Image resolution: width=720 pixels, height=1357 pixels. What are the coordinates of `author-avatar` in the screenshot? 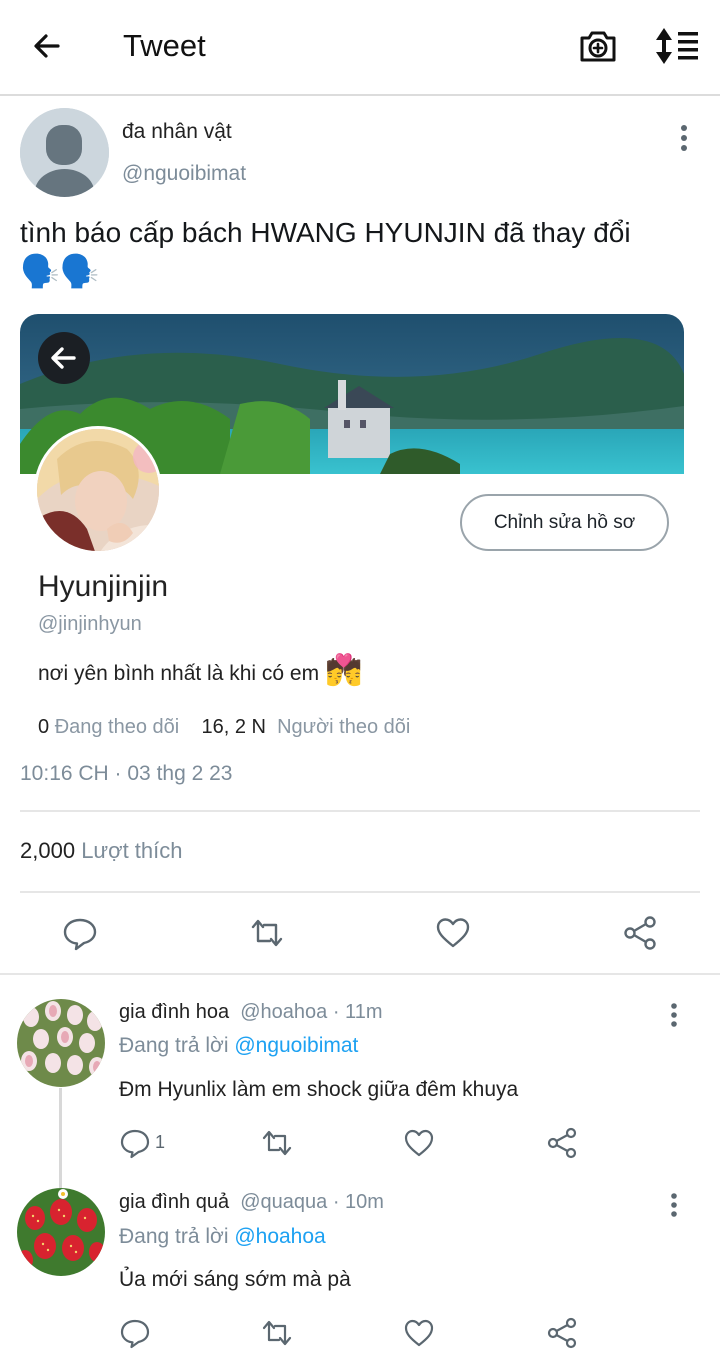 It's located at (64, 152).